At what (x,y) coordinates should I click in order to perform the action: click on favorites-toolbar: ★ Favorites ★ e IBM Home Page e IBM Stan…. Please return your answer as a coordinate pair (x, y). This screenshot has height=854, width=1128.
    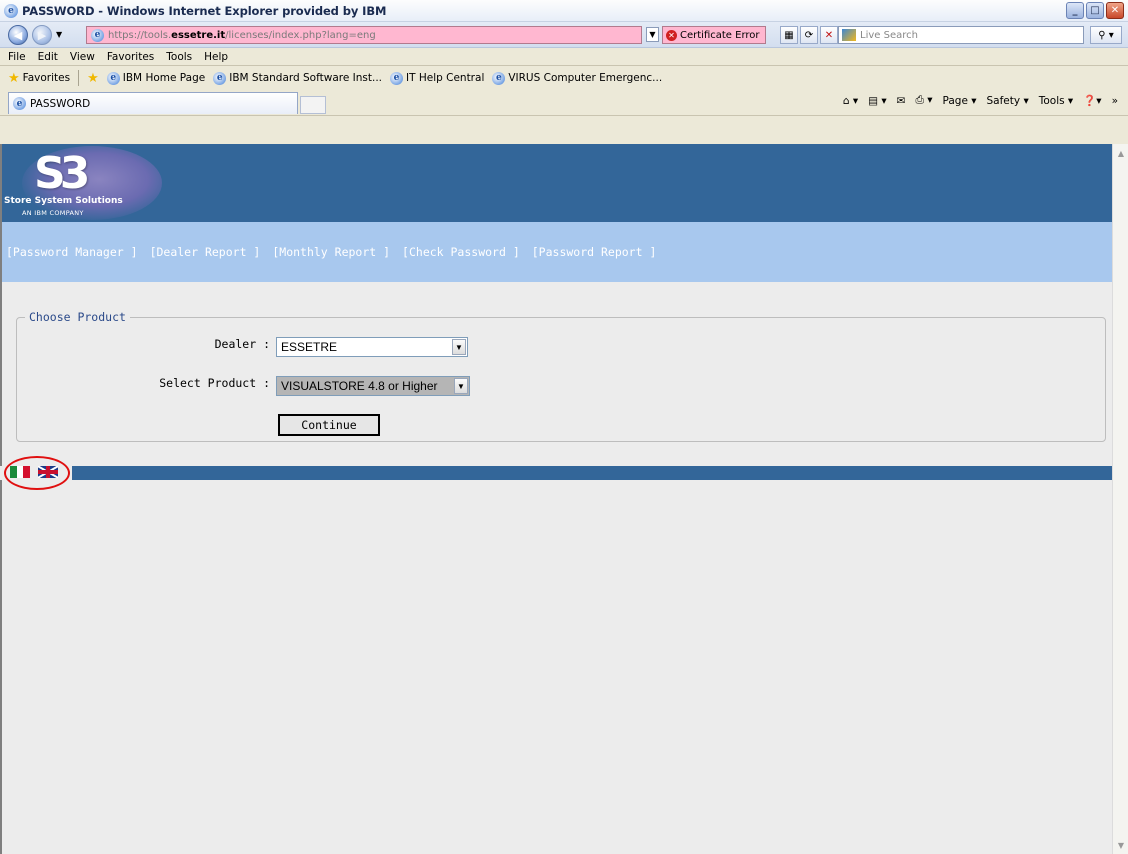
    Looking at the image, I should click on (564, 91).